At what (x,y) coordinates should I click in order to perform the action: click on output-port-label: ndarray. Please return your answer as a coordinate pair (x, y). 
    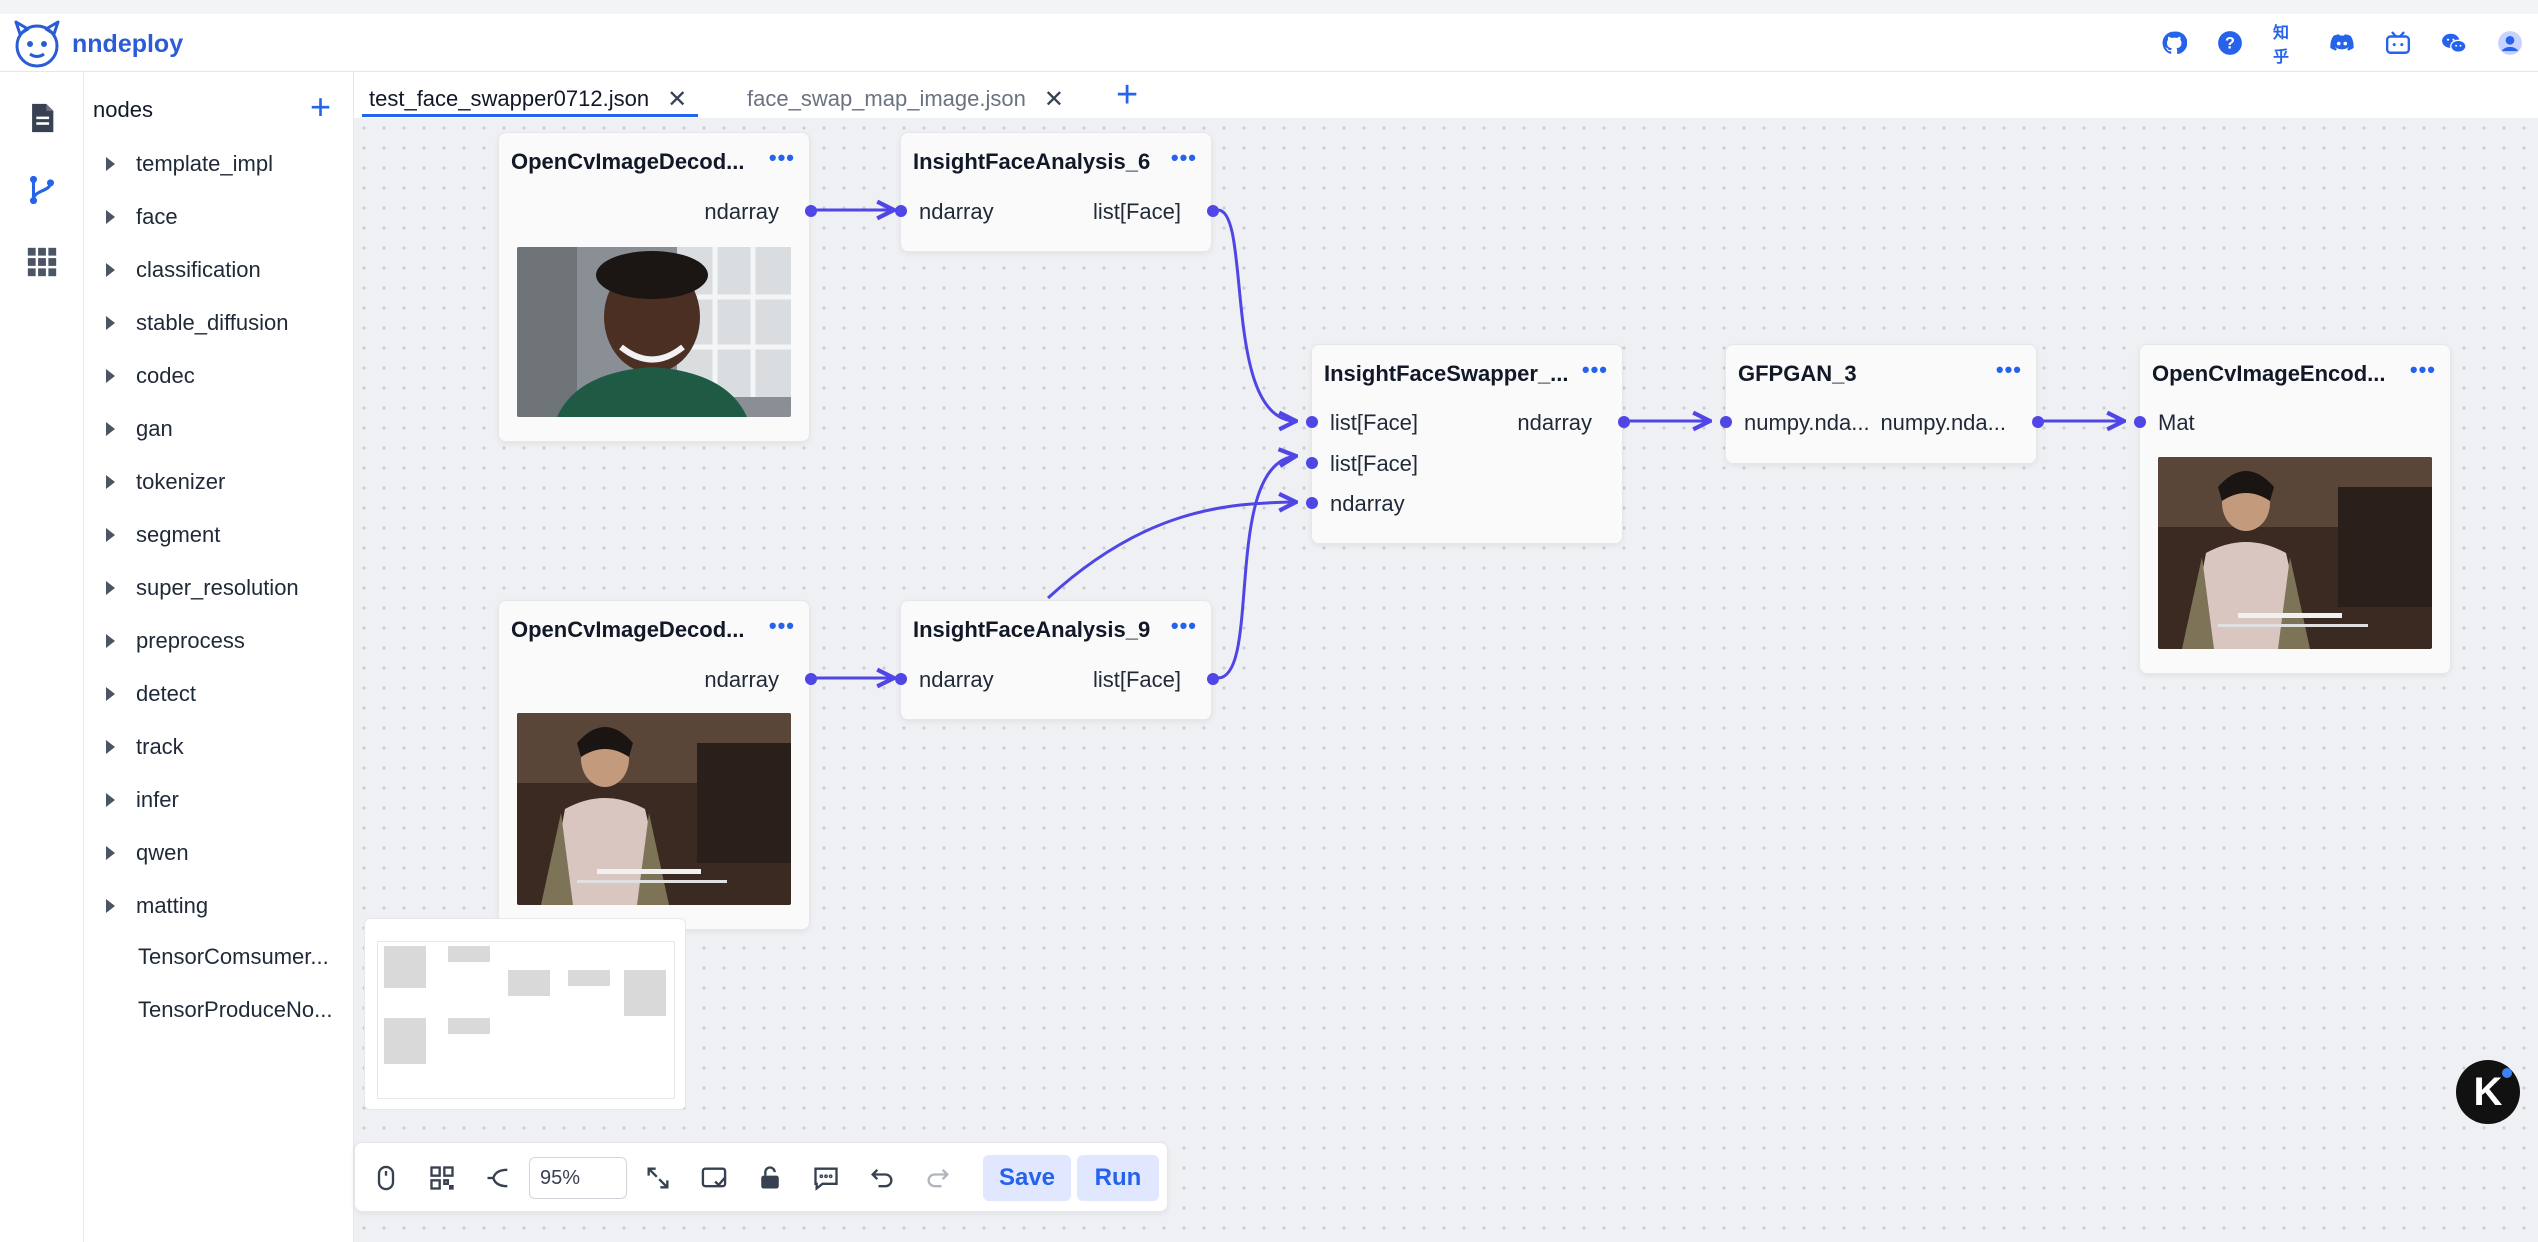
    Looking at the image, I should click on (741, 211).